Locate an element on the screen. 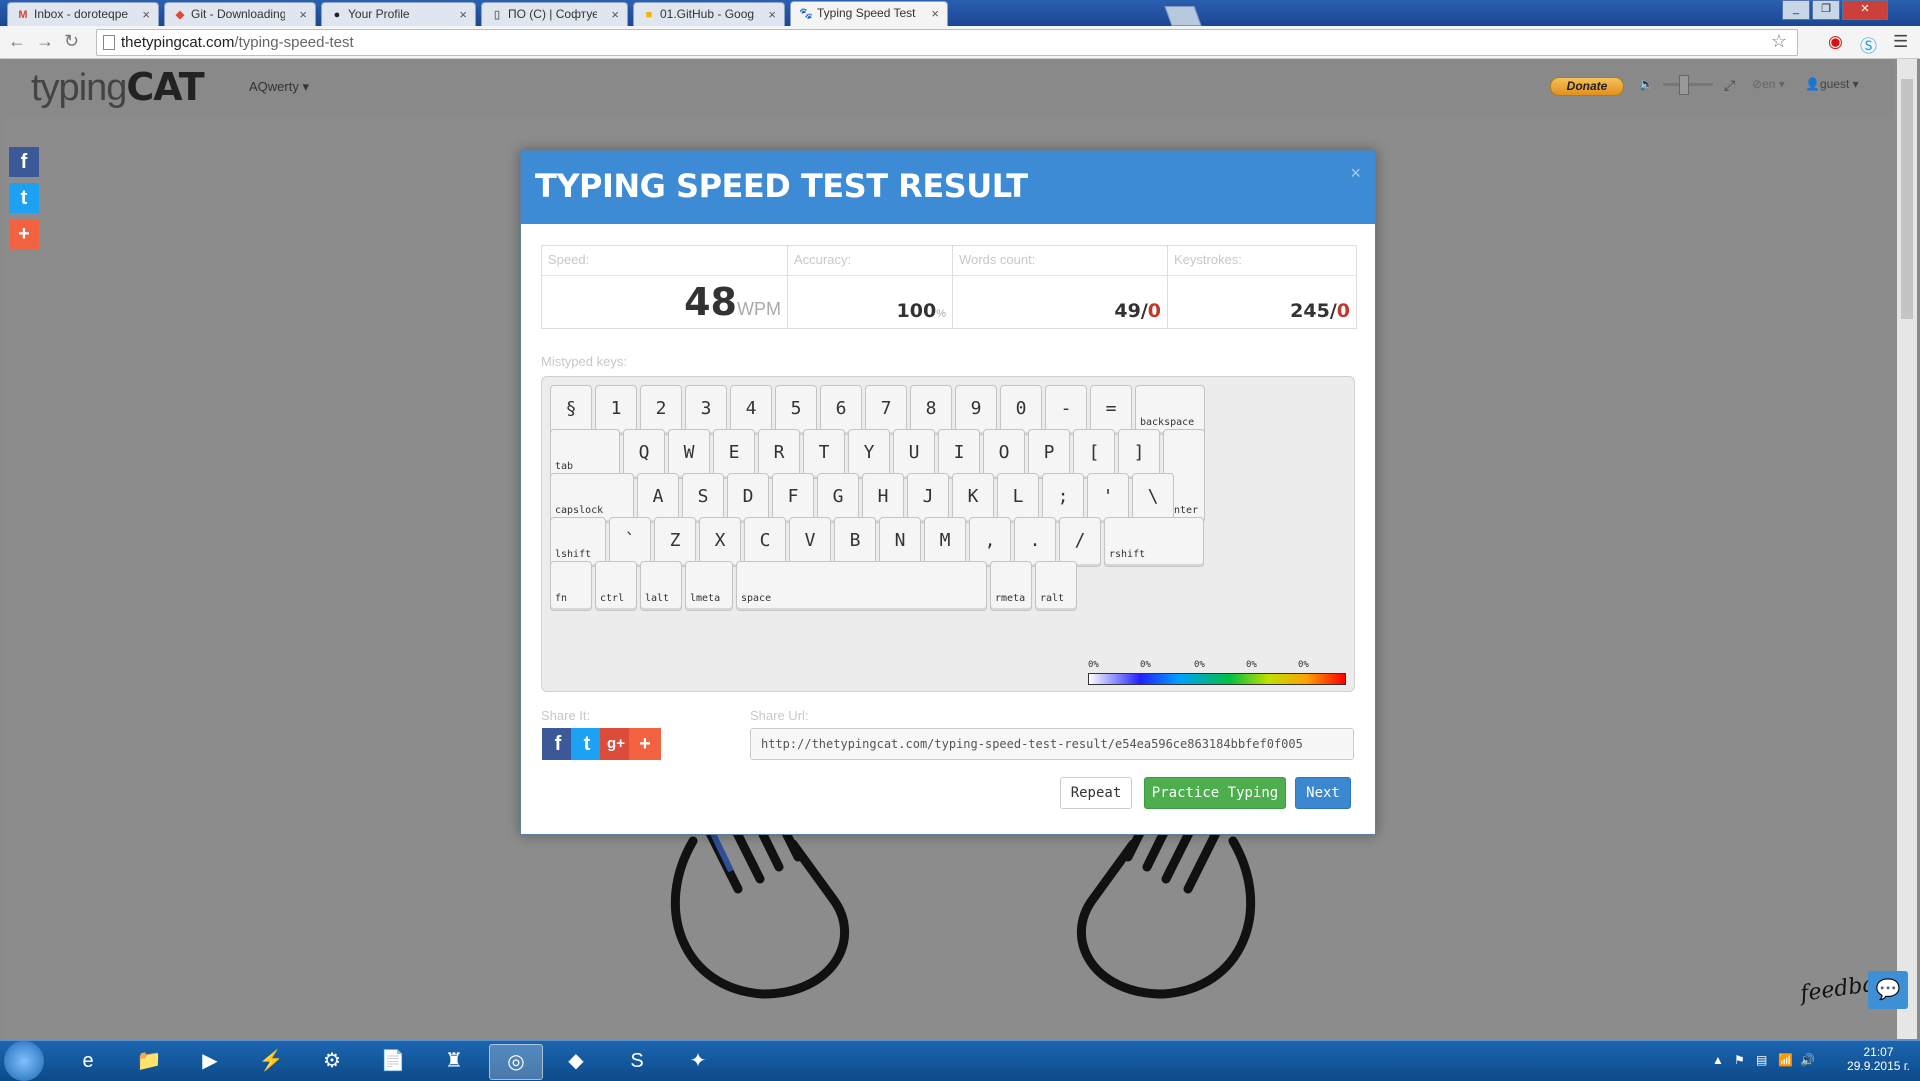  addthis-side-icon: + is located at coordinates (24, 234).